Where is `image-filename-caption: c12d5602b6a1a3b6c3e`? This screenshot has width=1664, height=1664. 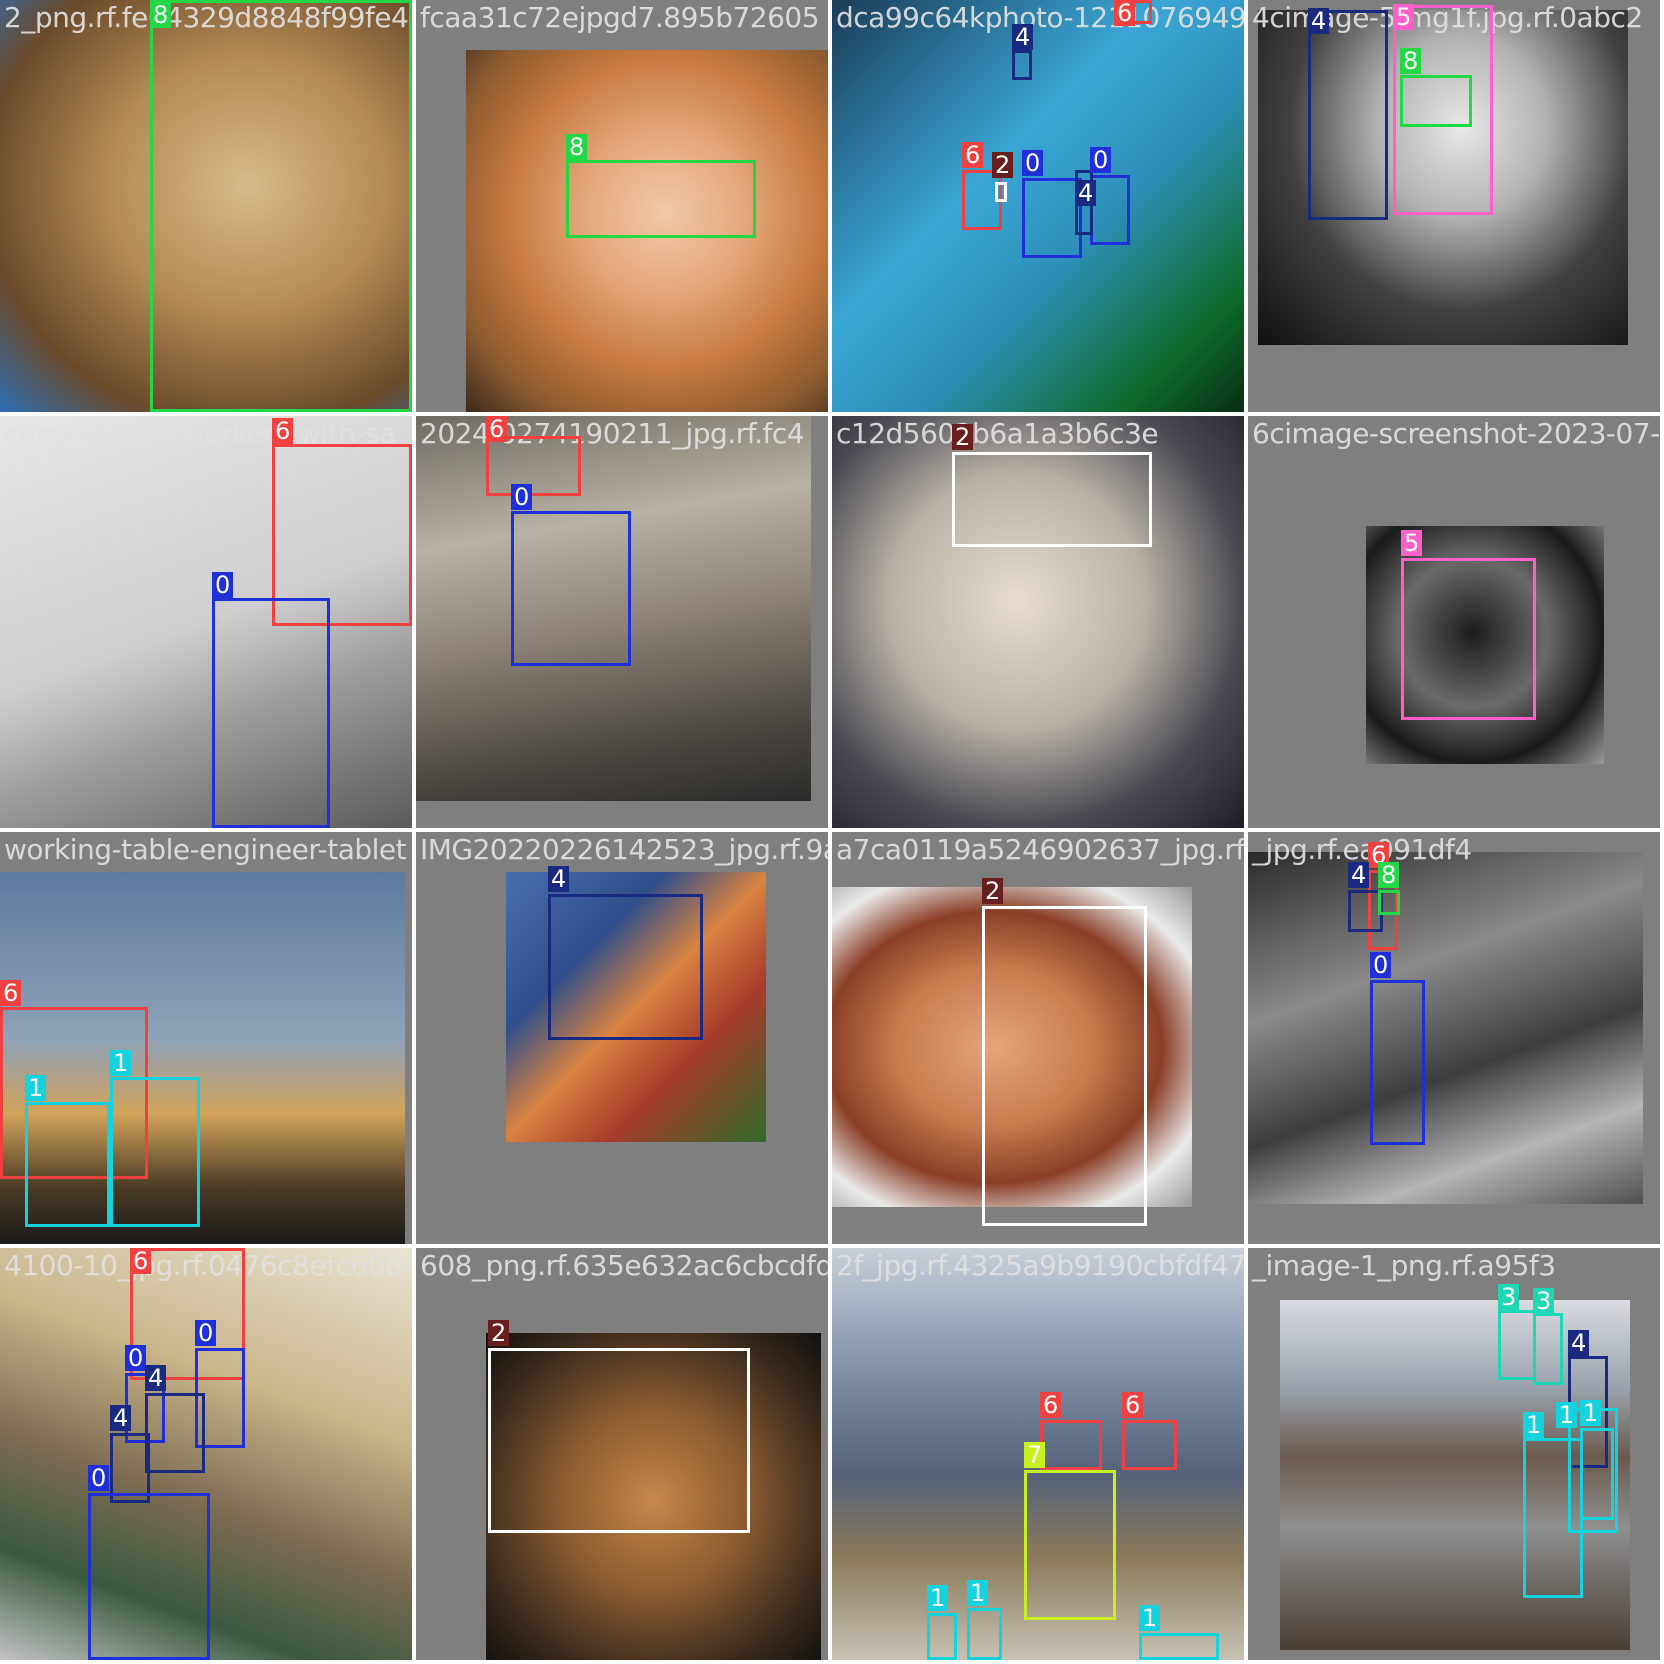
image-filename-caption: c12d5602b6a1a3b6c3e is located at coordinates (997, 433).